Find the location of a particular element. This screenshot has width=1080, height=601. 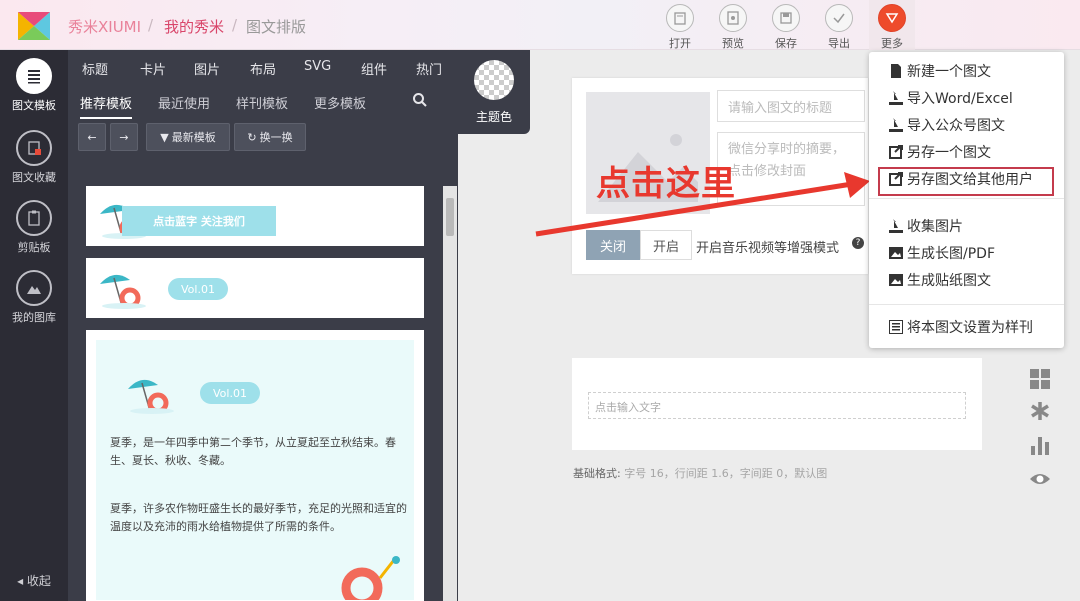

title-input: 请输入图文的标题 is located at coordinates (791, 106).